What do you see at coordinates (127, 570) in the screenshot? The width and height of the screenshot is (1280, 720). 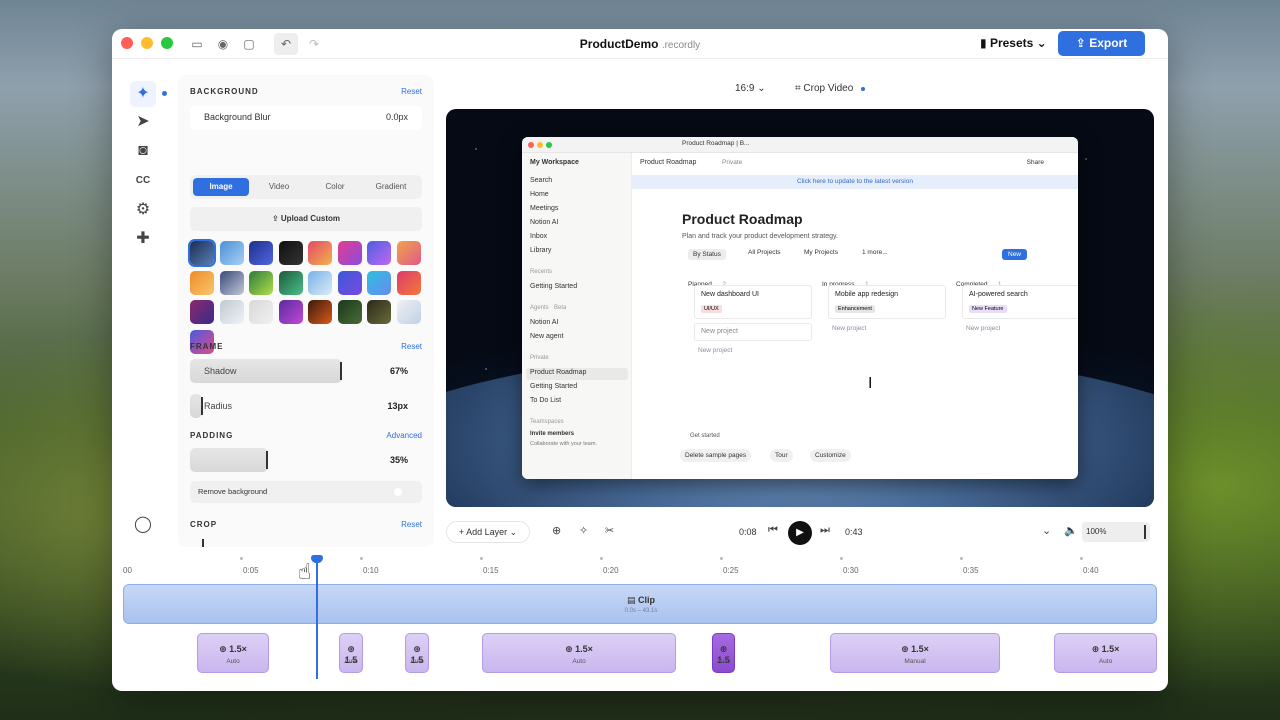 I see `ruler-tick-label: 00` at bounding box center [127, 570].